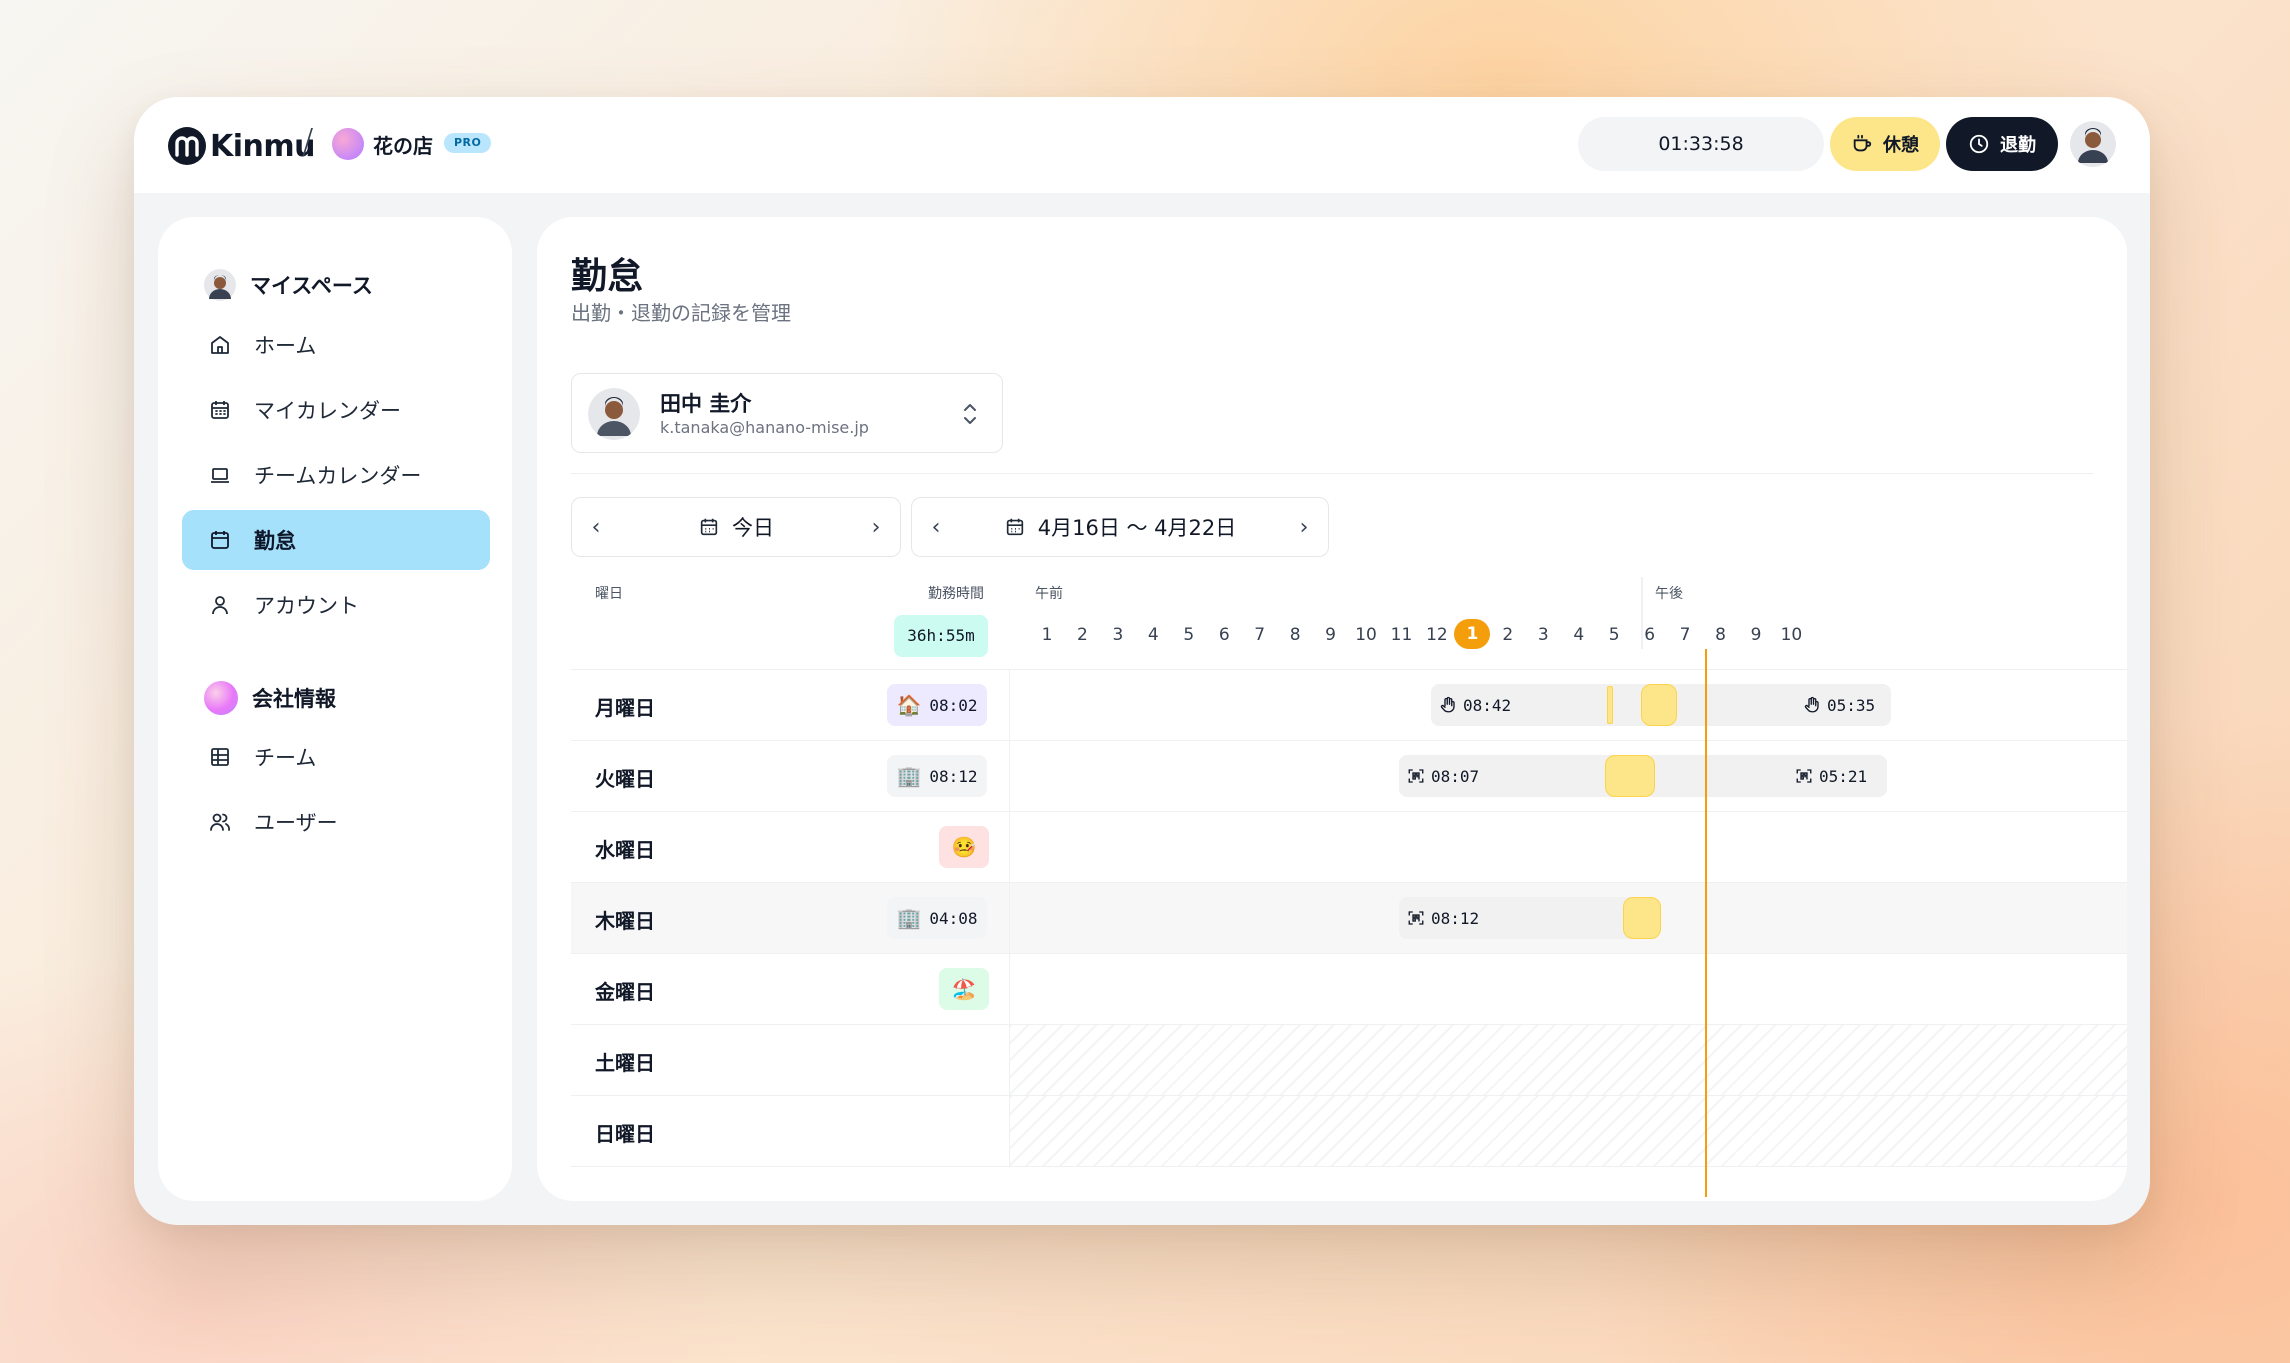 The height and width of the screenshot is (1363, 2290). I want to click on next-day-button: ›, so click(876, 527).